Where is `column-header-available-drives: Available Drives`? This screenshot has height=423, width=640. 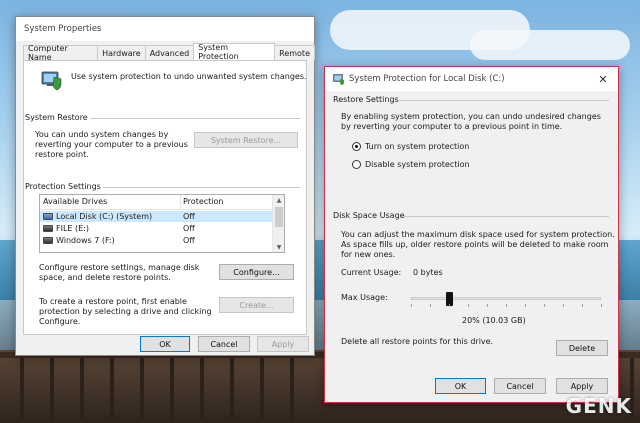
column-header-available-drives: Available Drives is located at coordinates (75, 202).